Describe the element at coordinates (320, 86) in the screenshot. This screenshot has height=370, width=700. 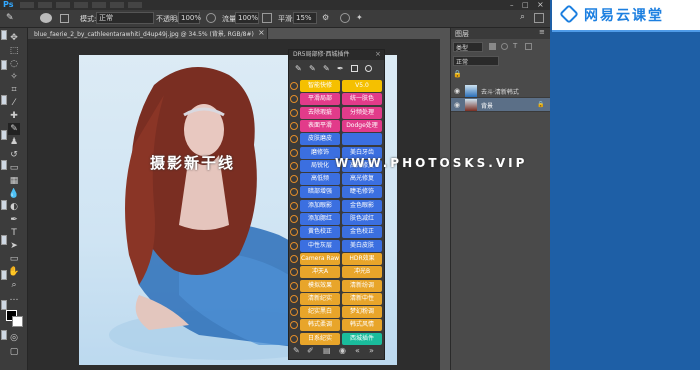
I see `plugin-button: 智能快修` at that location.